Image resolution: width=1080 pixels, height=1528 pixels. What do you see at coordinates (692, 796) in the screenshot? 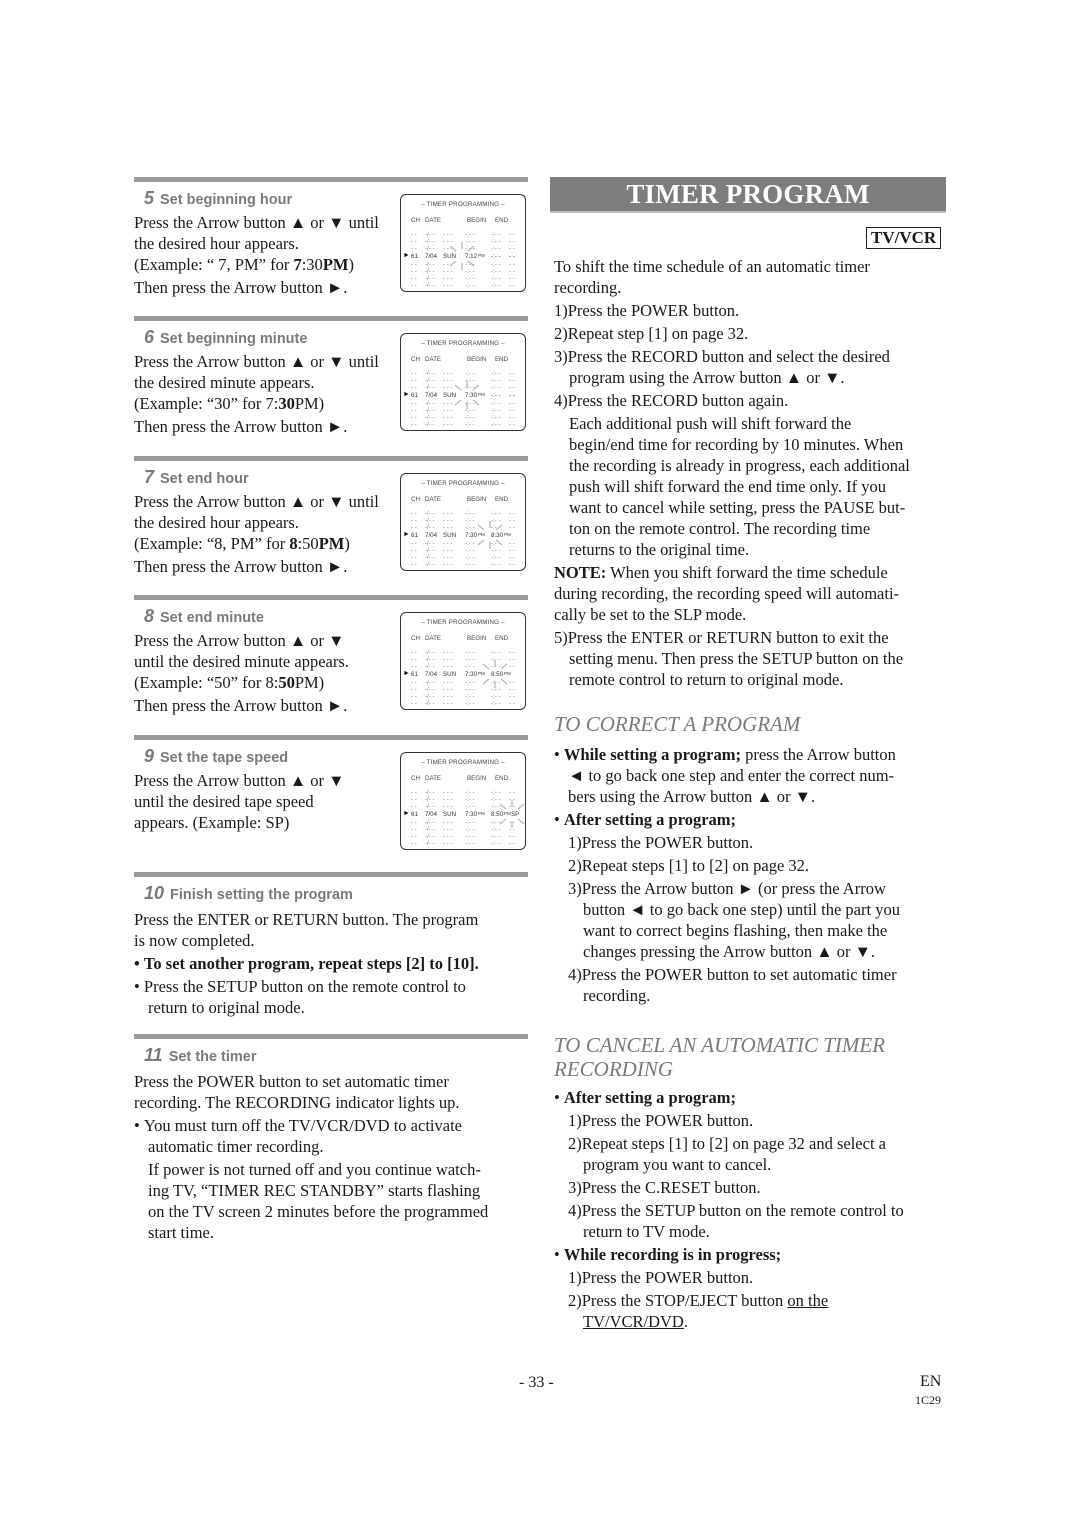
I see `bullet-text: bers using the Arrow button ▲ or ▼.` at bounding box center [692, 796].